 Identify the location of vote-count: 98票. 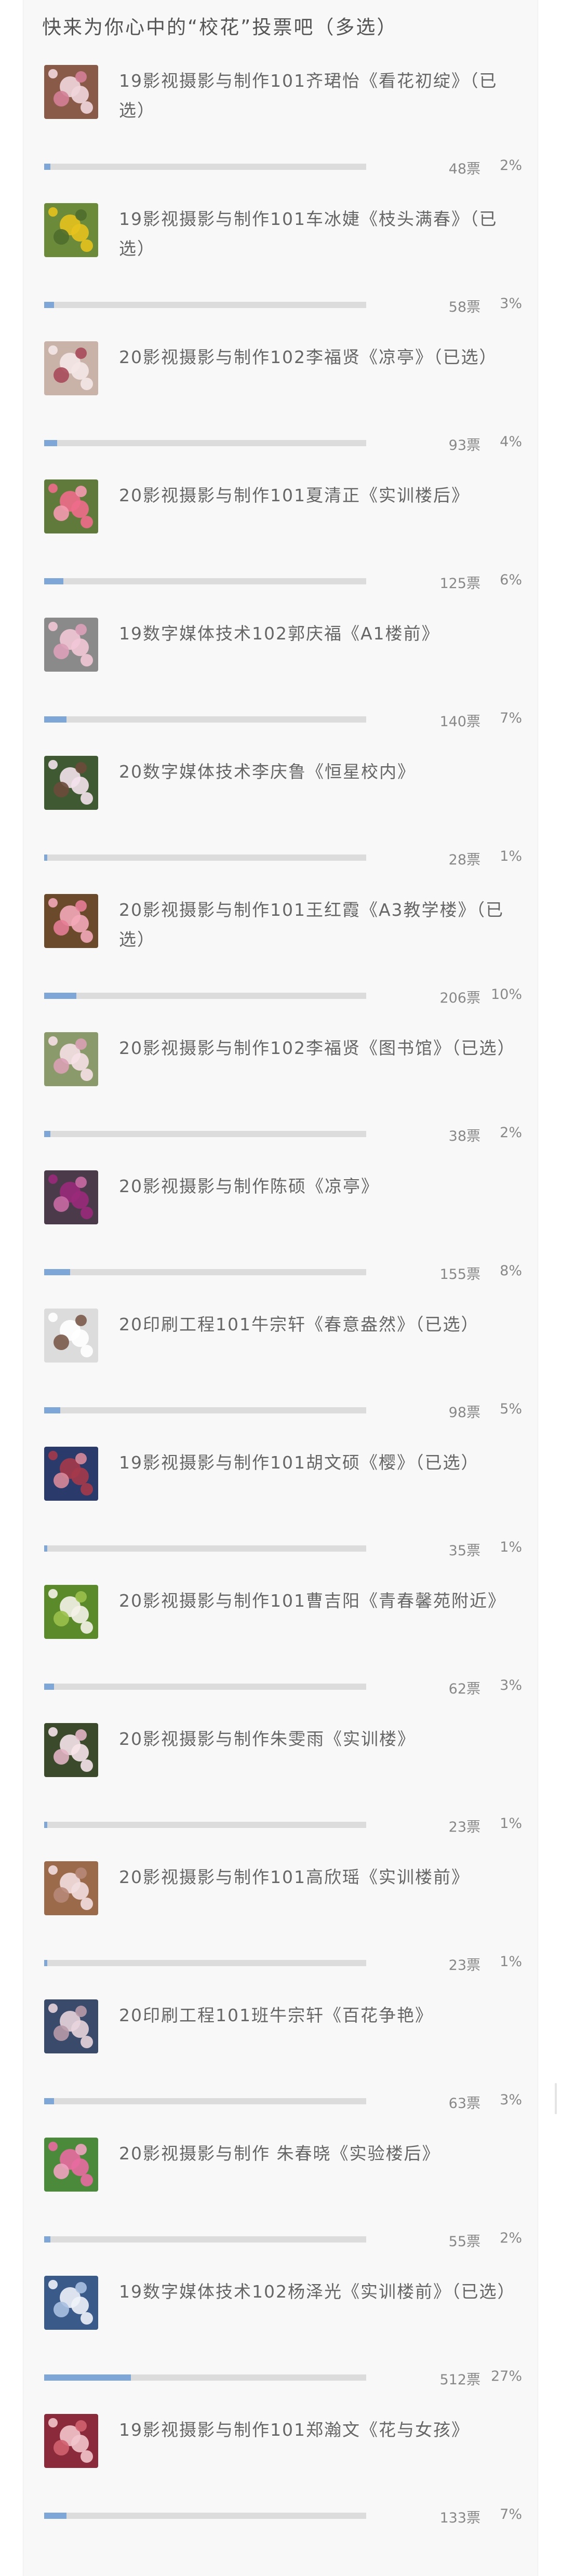
(464, 1413).